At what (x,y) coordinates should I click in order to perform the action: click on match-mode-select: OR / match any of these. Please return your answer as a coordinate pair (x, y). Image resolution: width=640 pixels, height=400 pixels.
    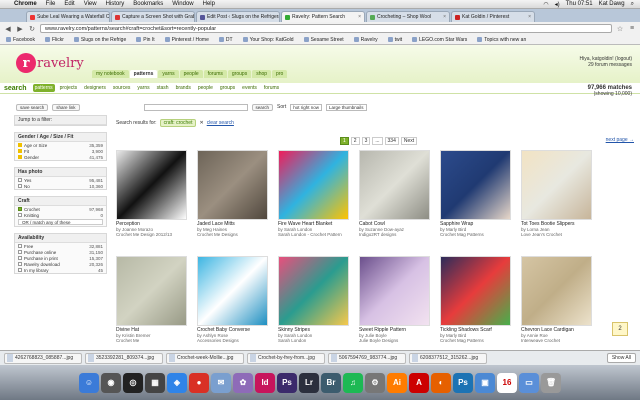
    Looking at the image, I should click on (60, 222).